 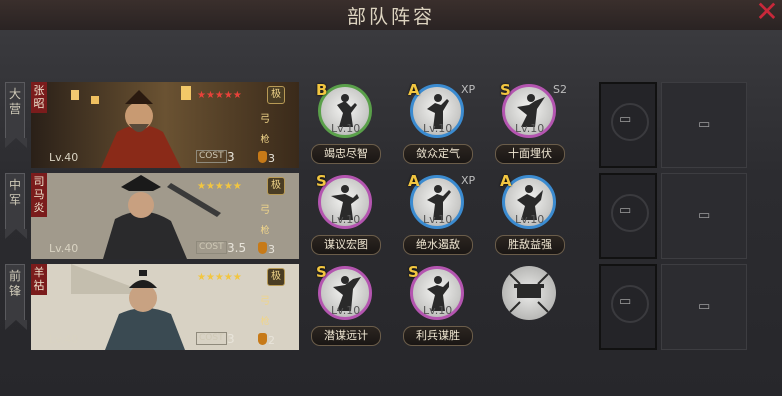 I want to click on troop-value: 2, so click(x=271, y=340).